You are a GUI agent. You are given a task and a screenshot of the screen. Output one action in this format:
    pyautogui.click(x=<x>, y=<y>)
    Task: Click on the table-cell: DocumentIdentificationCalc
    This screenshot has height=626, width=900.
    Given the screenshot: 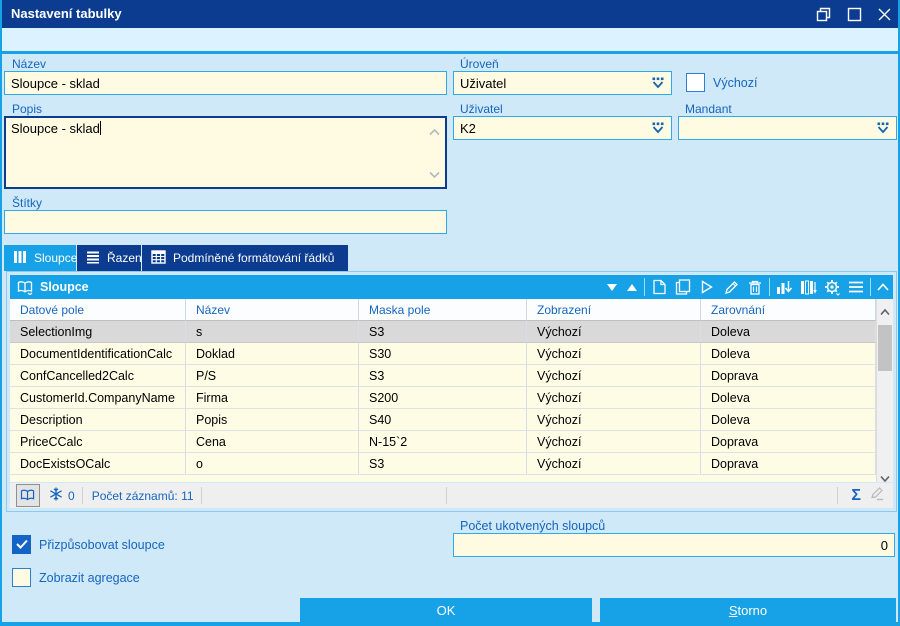 What is the action you would take?
    pyautogui.click(x=98, y=354)
    